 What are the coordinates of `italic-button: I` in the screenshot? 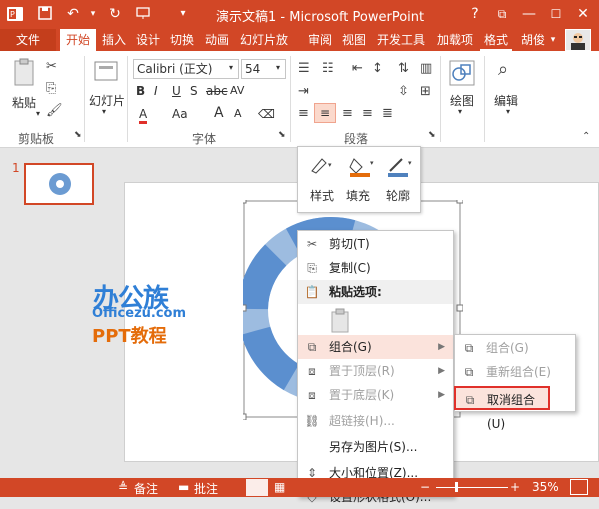 It's located at (156, 91).